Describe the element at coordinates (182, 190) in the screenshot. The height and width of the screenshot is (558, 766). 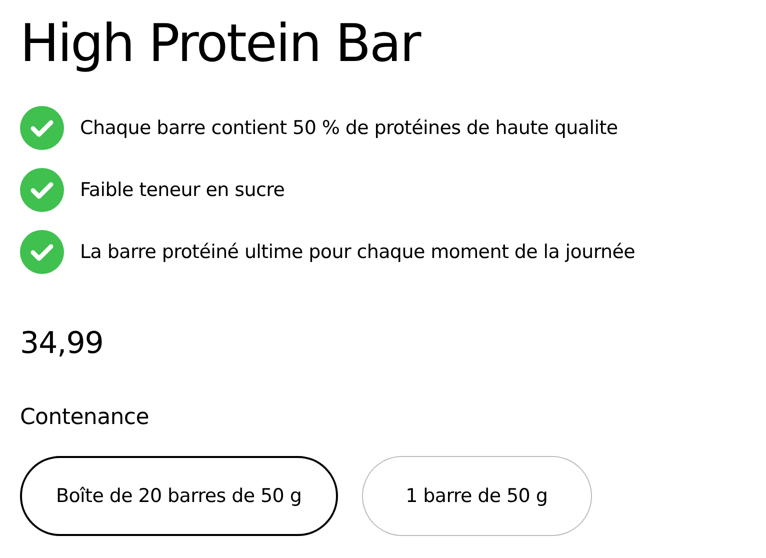
I see `feature-text: Faible teneur en sucre` at that location.